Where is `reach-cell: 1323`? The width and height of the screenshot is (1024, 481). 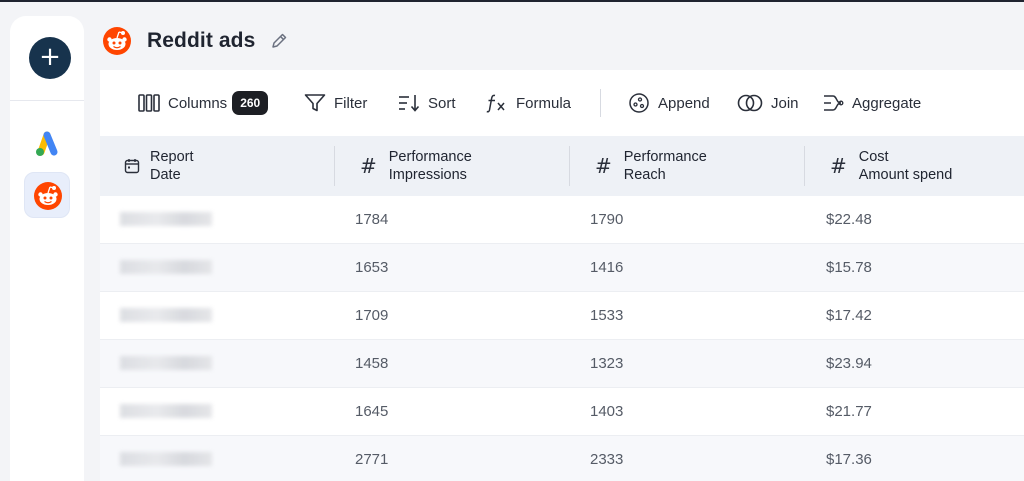 reach-cell: 1323 is located at coordinates (606, 364).